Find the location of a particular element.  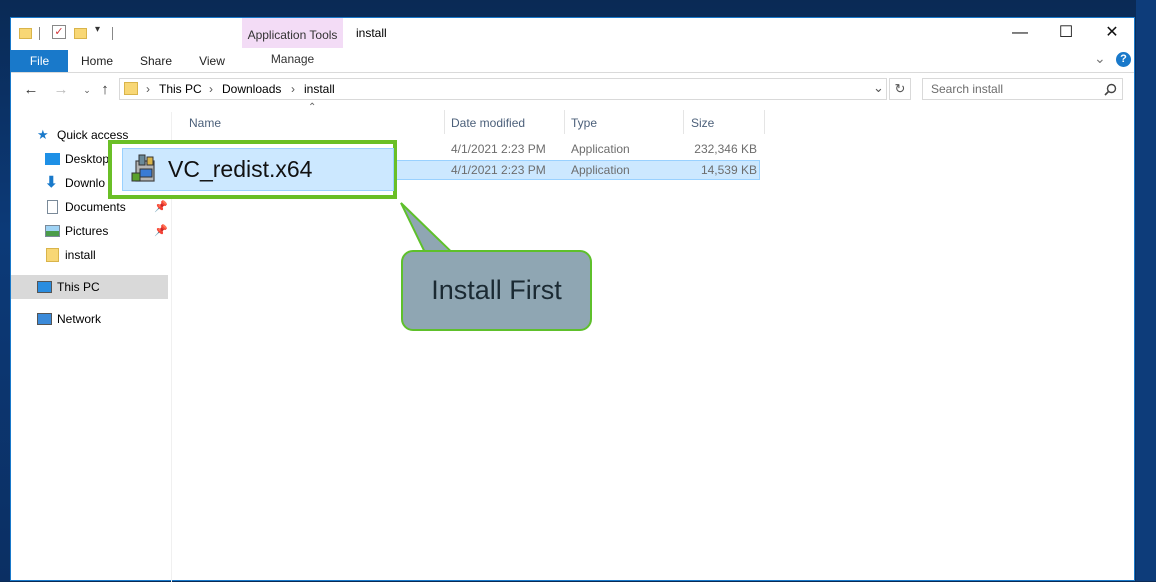

address-dropdown-icon: ⌄ is located at coordinates (878, 88).